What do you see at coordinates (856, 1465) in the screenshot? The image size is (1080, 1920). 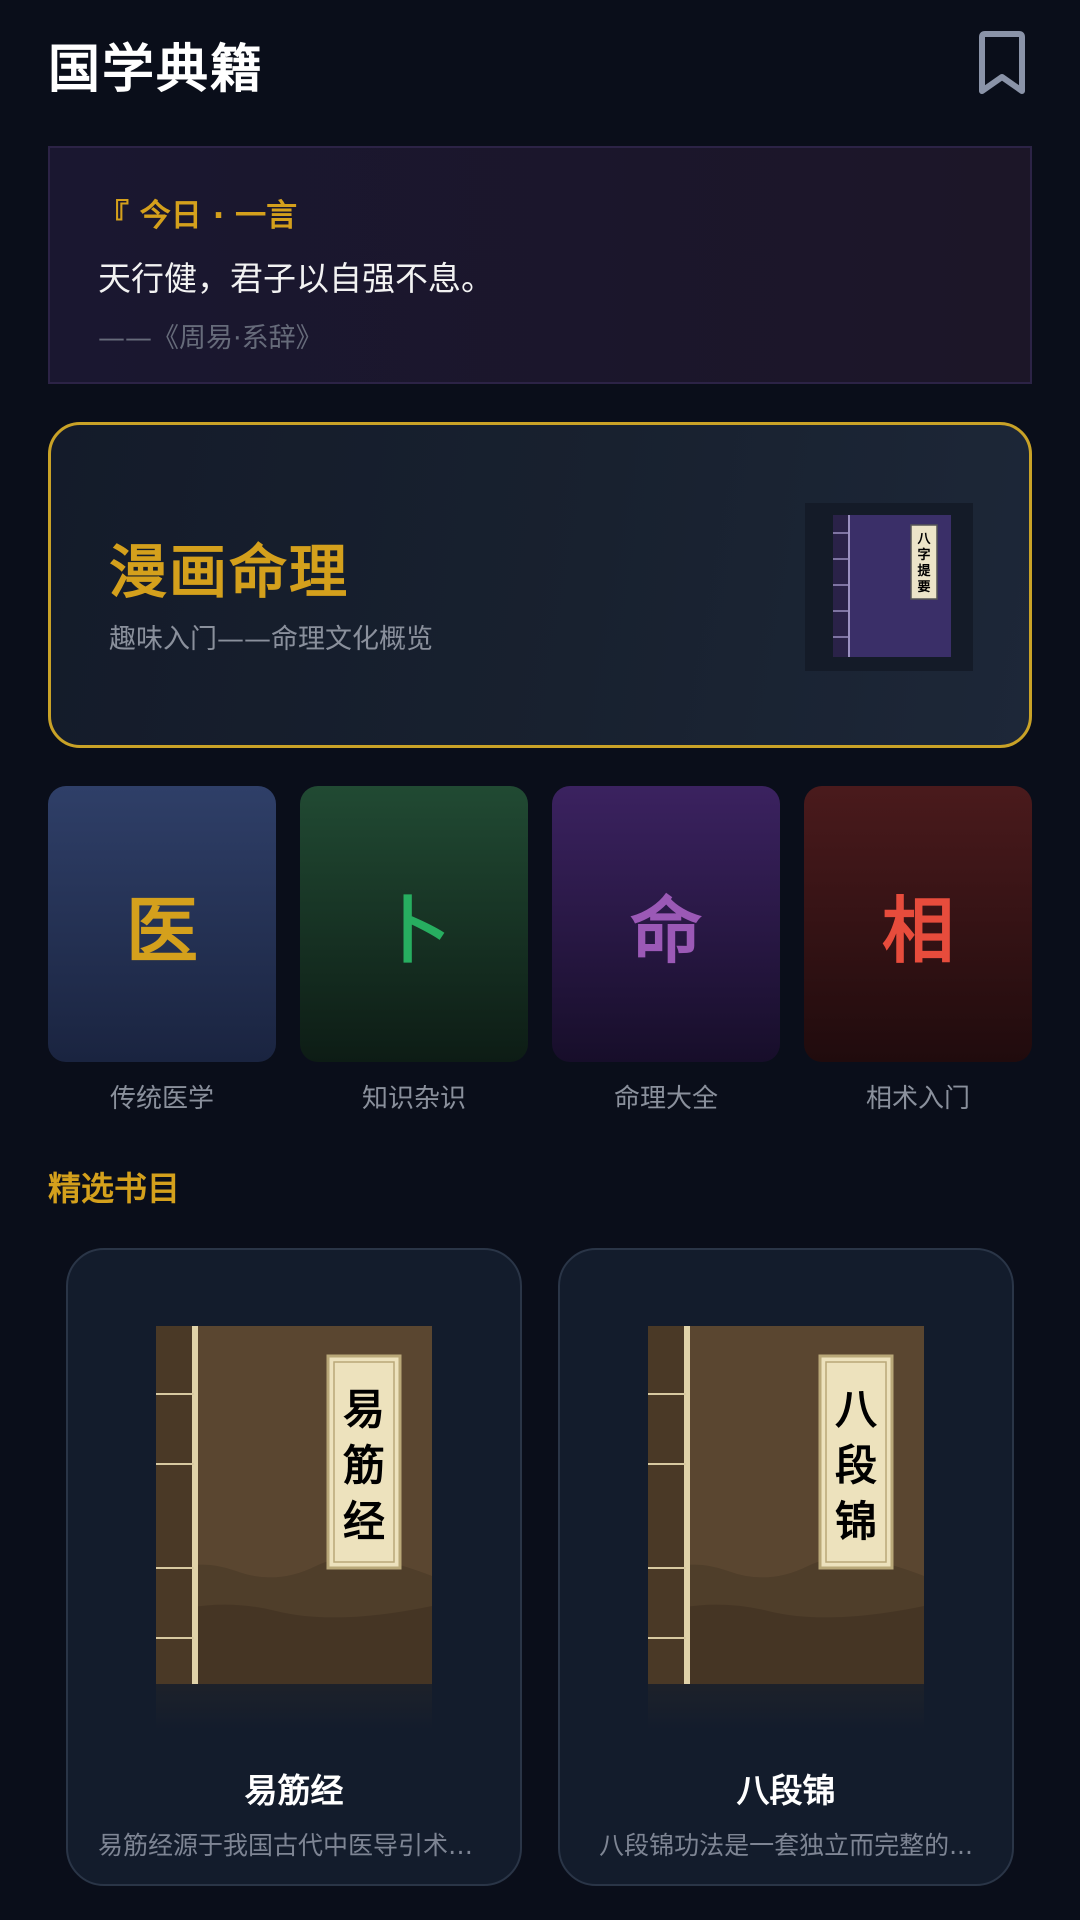 I see `book-cover-label: 段` at bounding box center [856, 1465].